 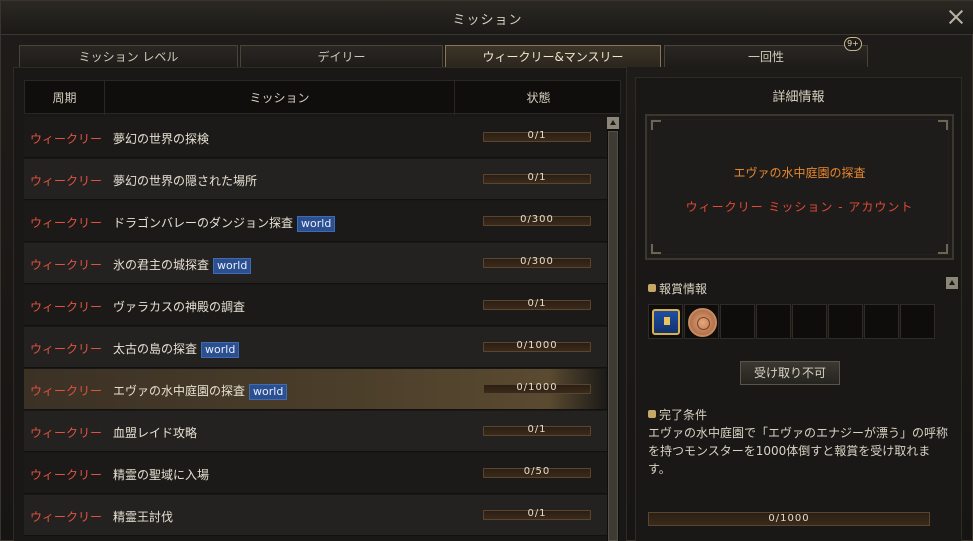 I want to click on table-row: ウィークリー 太古の島の探査 world 0/1000, so click(x=315, y=347).